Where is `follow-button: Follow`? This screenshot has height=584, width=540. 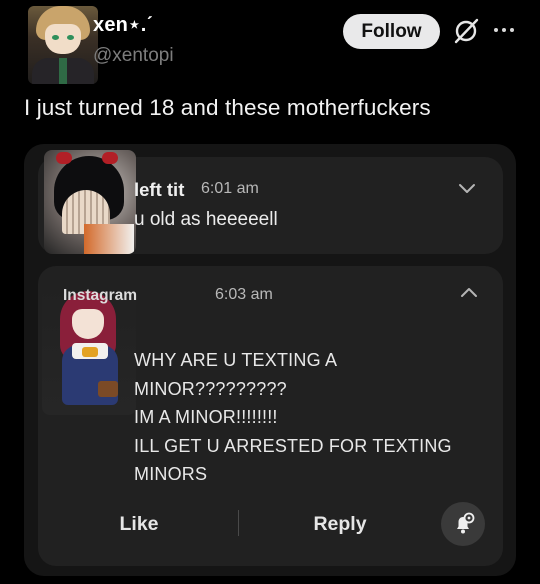 follow-button: Follow is located at coordinates (391, 31).